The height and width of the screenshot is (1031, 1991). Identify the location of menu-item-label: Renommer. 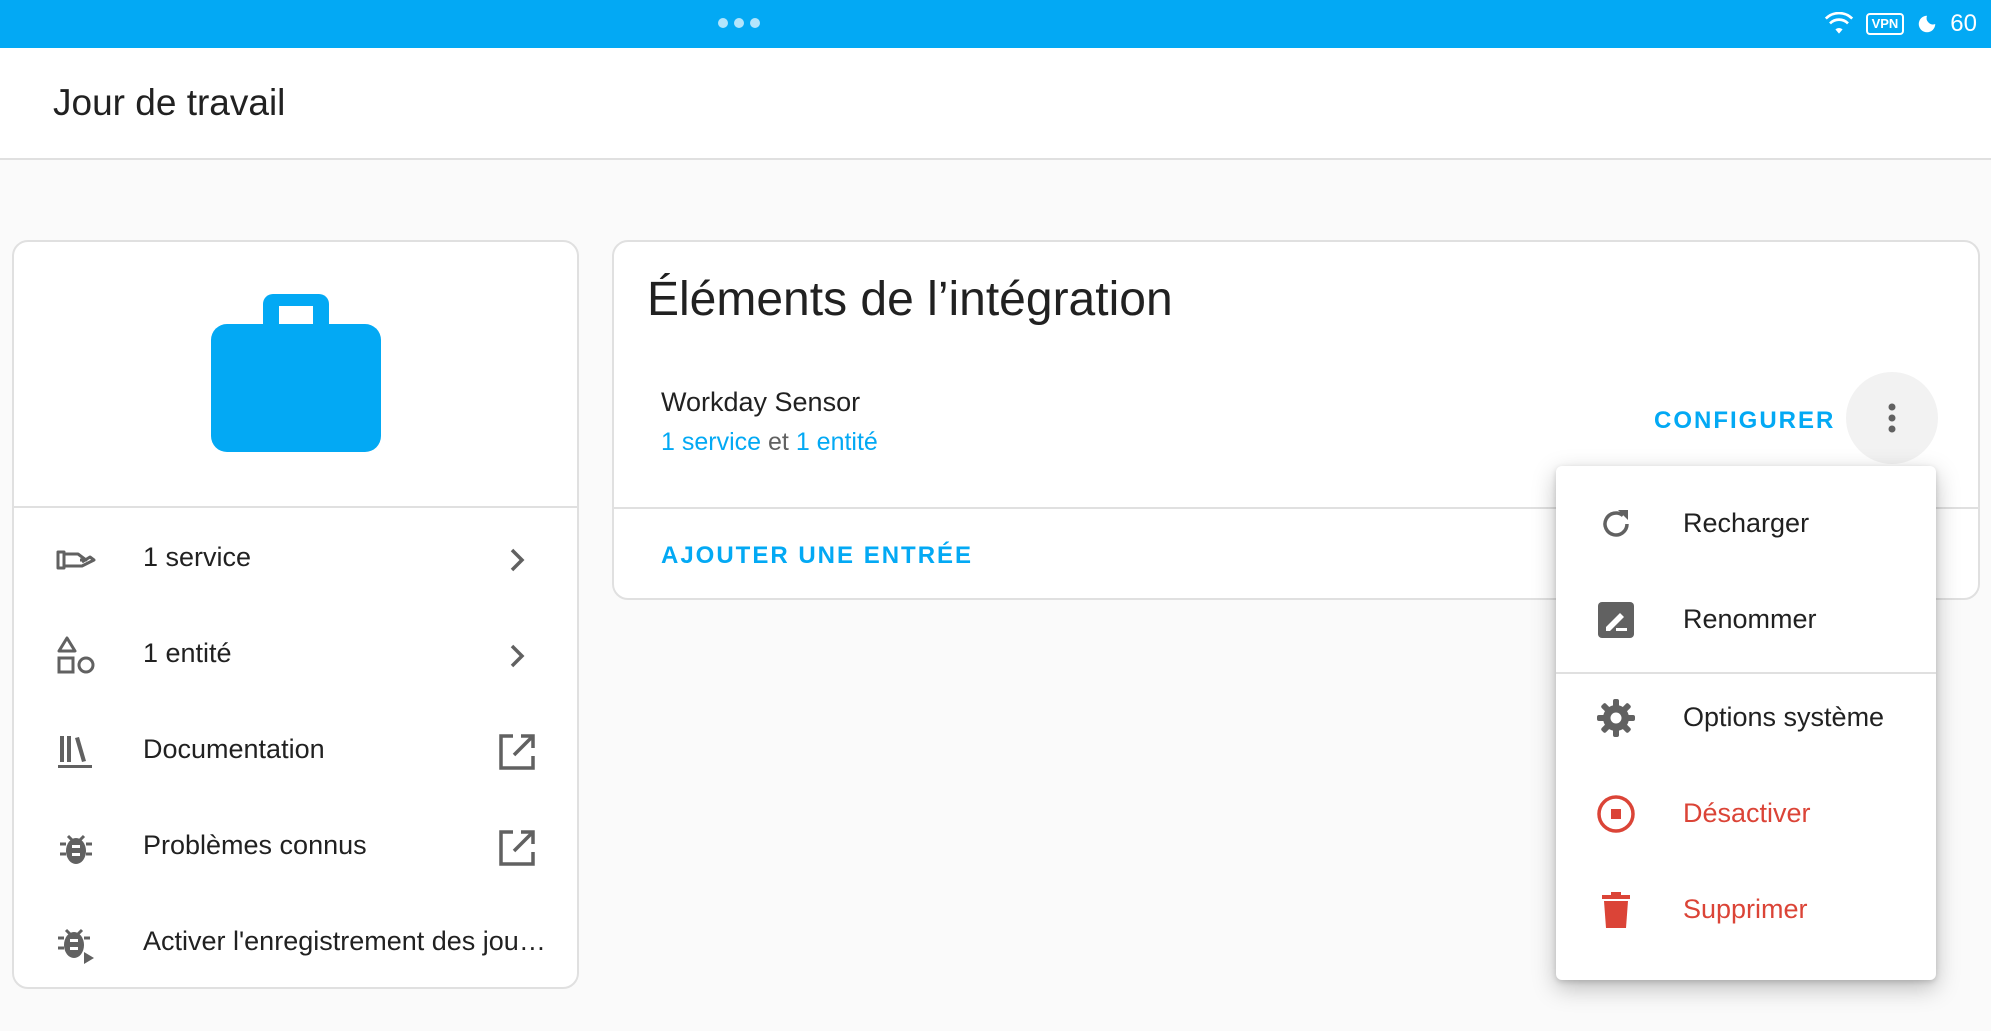
(1750, 619).